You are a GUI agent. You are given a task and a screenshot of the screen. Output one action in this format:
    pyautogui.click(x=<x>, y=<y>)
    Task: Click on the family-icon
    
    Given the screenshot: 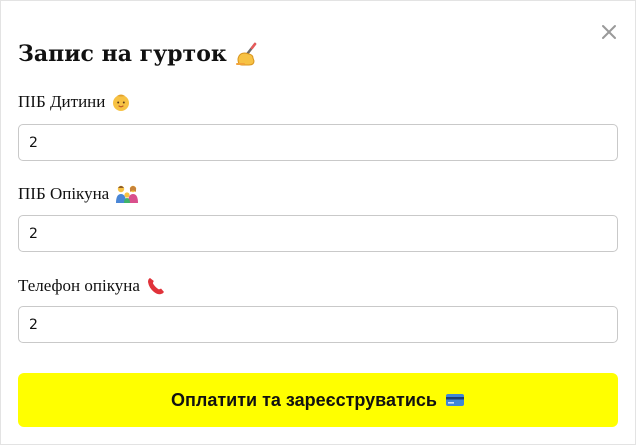 What is the action you would take?
    pyautogui.click(x=127, y=194)
    